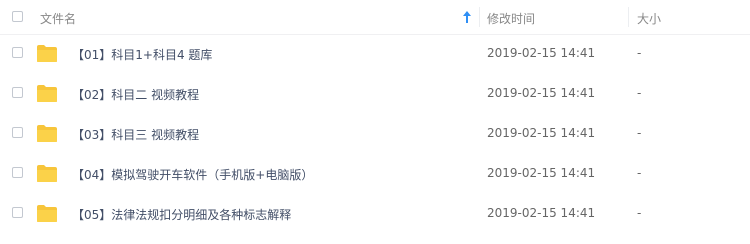 The width and height of the screenshot is (750, 244). Describe the element at coordinates (135, 94) in the screenshot. I see `file-name: 【02】科目二 视频教程` at that location.